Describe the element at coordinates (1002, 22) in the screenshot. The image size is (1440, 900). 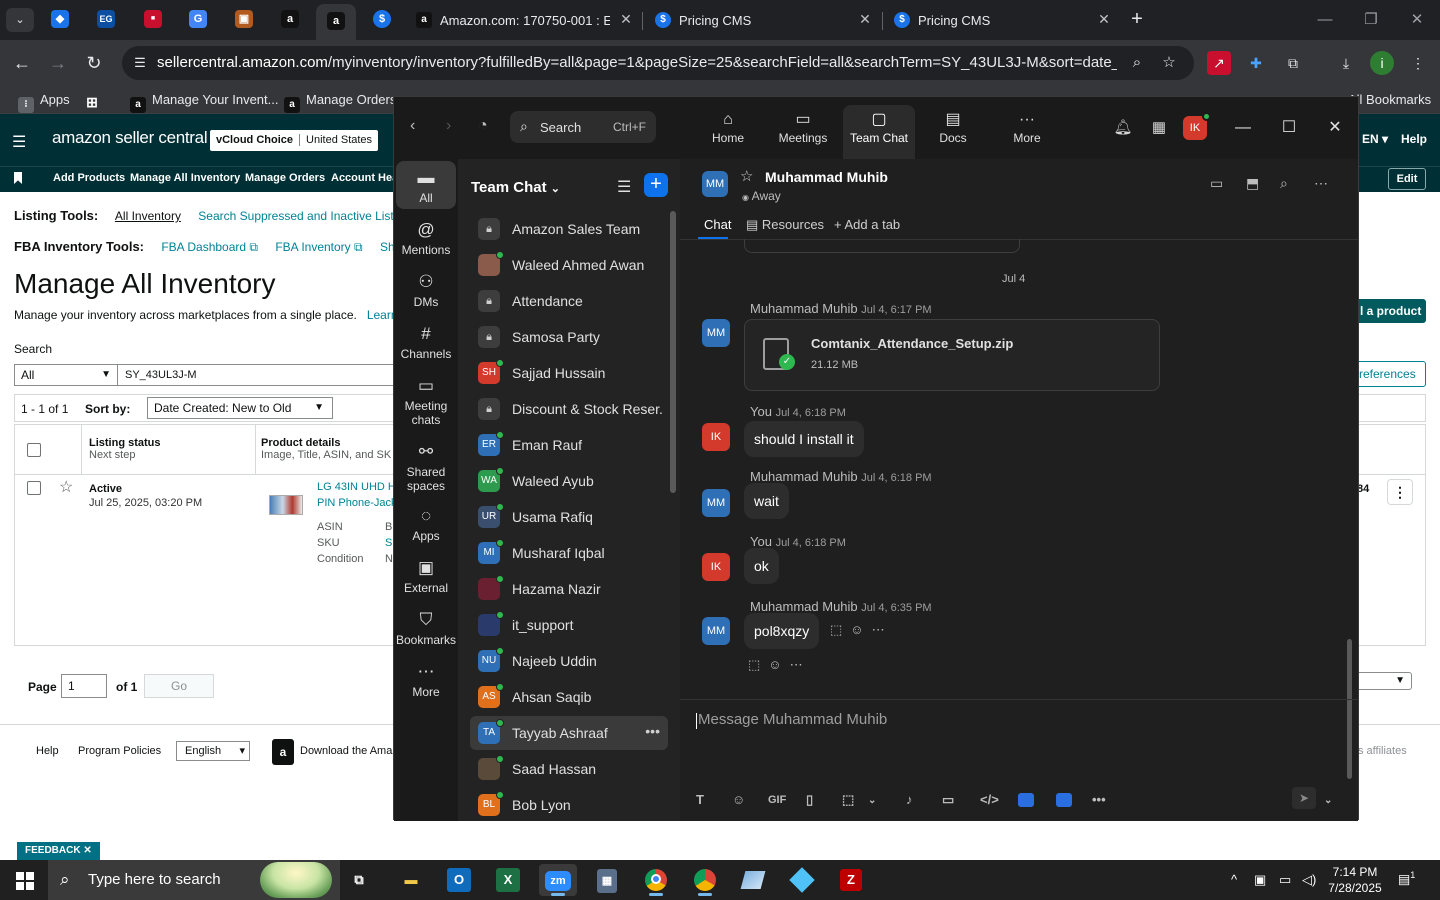
I see `tab-pricing-cms-2: $ Pricing CMS ✕` at that location.